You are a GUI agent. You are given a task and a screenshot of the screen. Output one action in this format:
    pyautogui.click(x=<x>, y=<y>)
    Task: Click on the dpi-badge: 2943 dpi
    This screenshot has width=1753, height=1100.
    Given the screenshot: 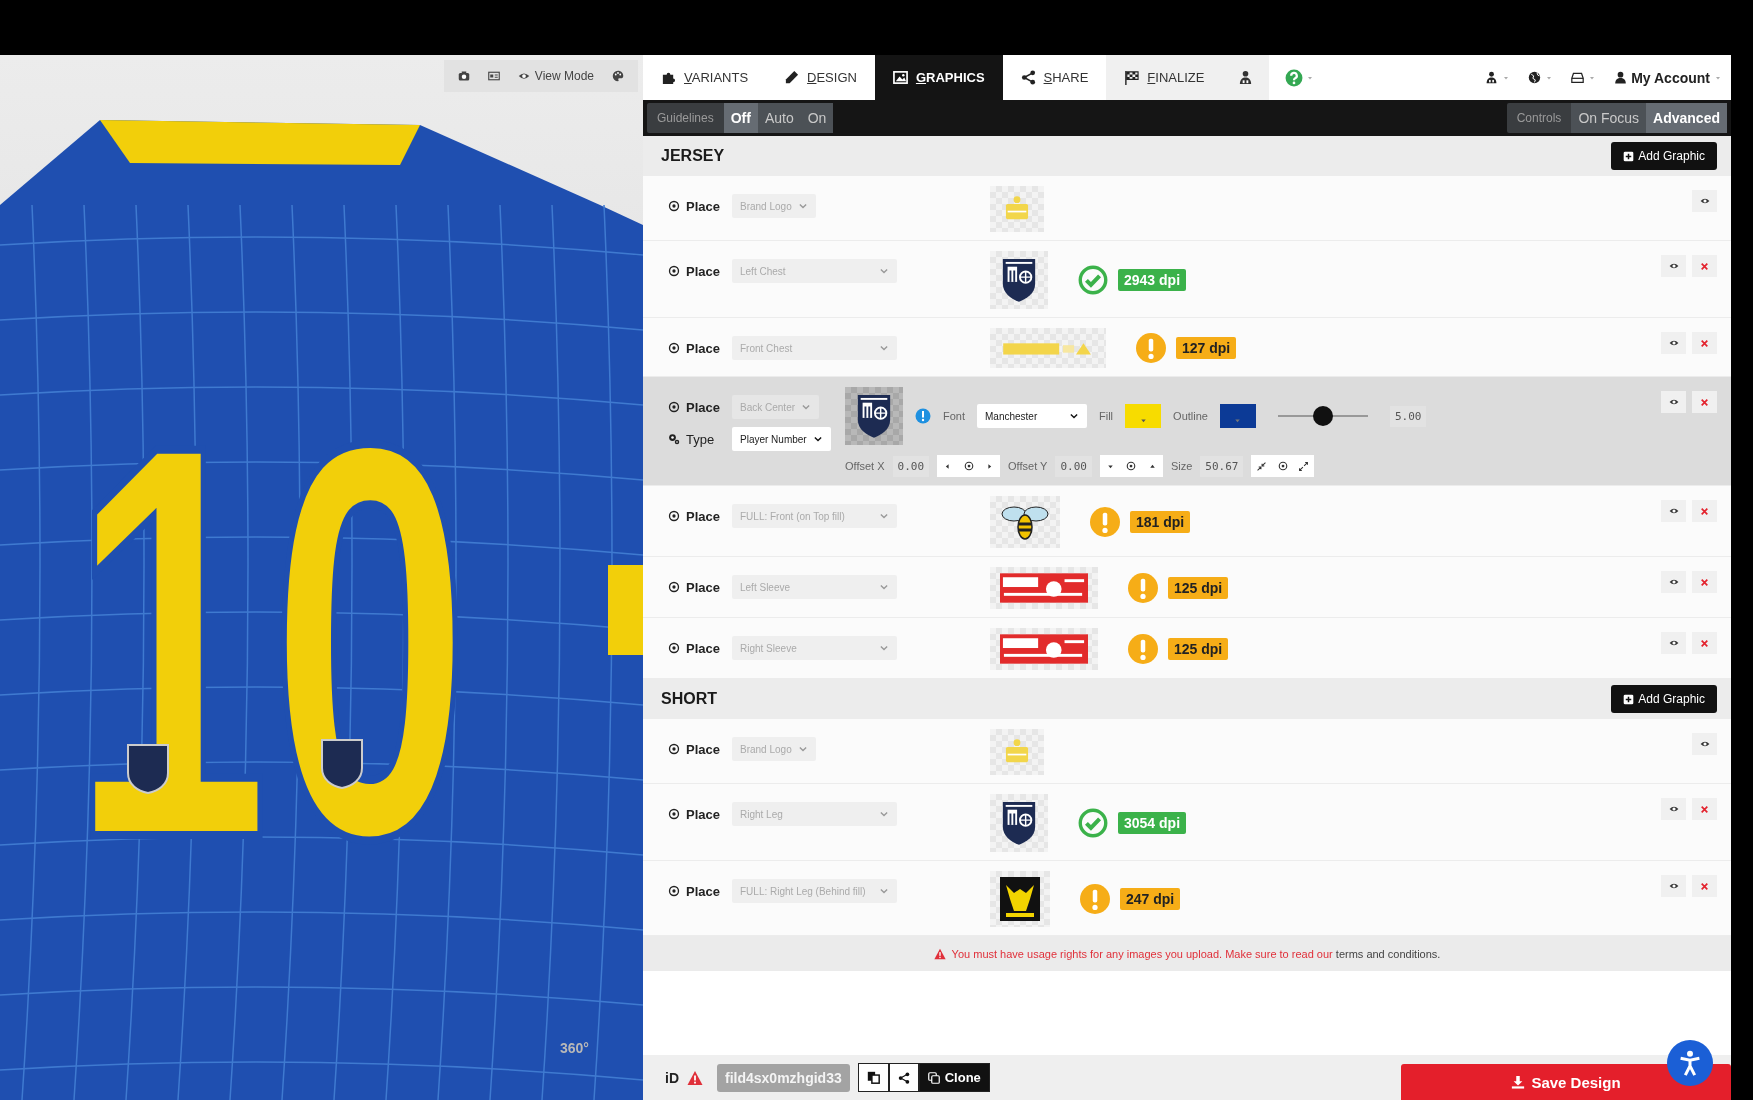 What is the action you would take?
    pyautogui.click(x=1152, y=280)
    